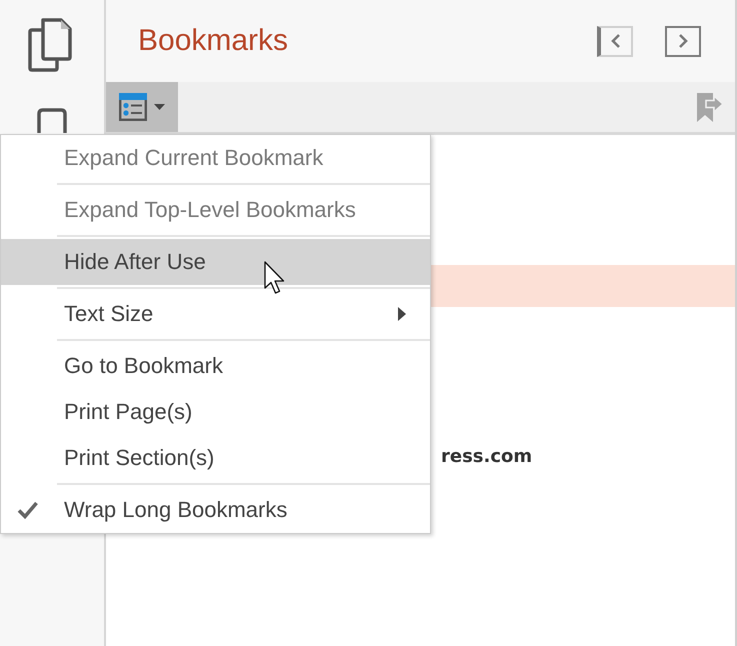 This screenshot has width=737, height=646. What do you see at coordinates (710, 107) in the screenshot?
I see `bookmark-arrow-icon` at bounding box center [710, 107].